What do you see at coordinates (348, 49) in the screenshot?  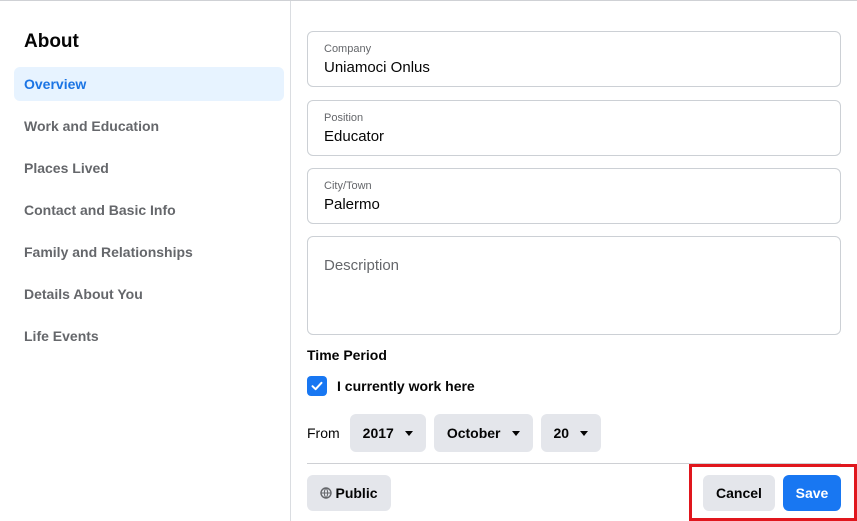 I see `company-label: Company` at bounding box center [348, 49].